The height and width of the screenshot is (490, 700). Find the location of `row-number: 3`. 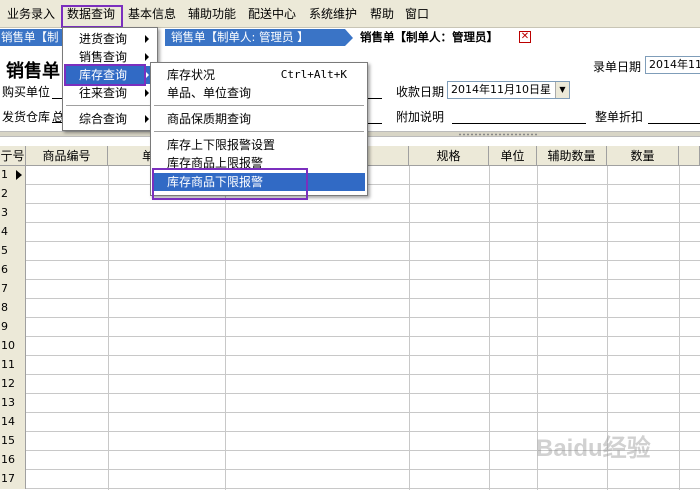

row-number: 3 is located at coordinates (13, 213).